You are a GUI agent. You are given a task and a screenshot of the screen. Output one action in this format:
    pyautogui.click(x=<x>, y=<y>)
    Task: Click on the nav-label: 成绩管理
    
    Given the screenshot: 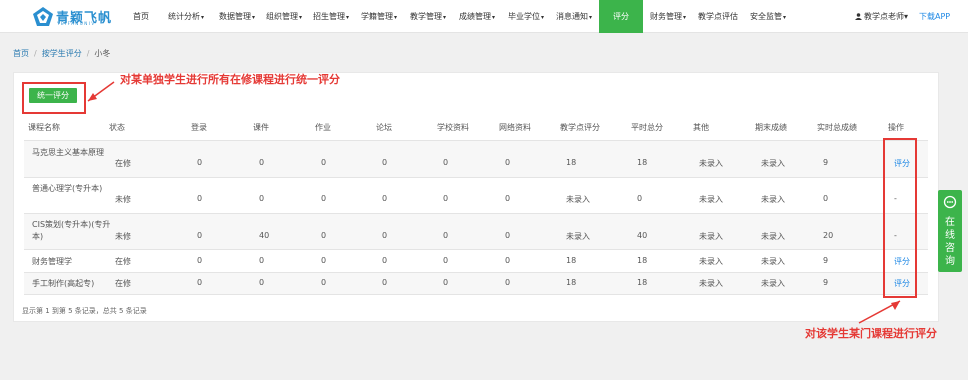 What is the action you would take?
    pyautogui.click(x=475, y=16)
    